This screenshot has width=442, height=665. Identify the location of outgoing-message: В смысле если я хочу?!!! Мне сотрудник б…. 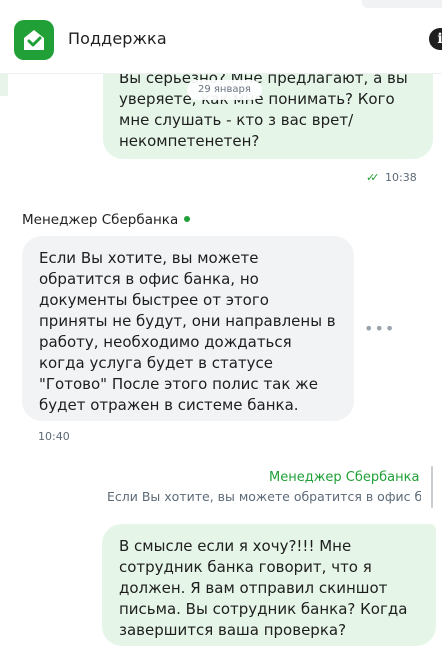
(269, 585).